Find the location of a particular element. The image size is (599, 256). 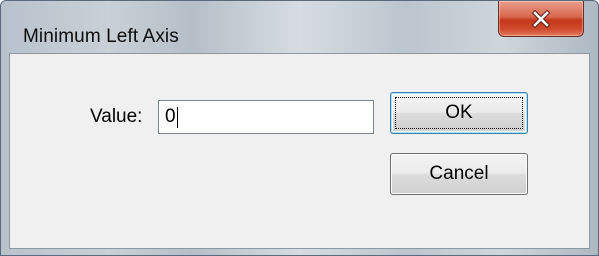

dialog-title: Minimum Left Axis is located at coordinates (101, 36).